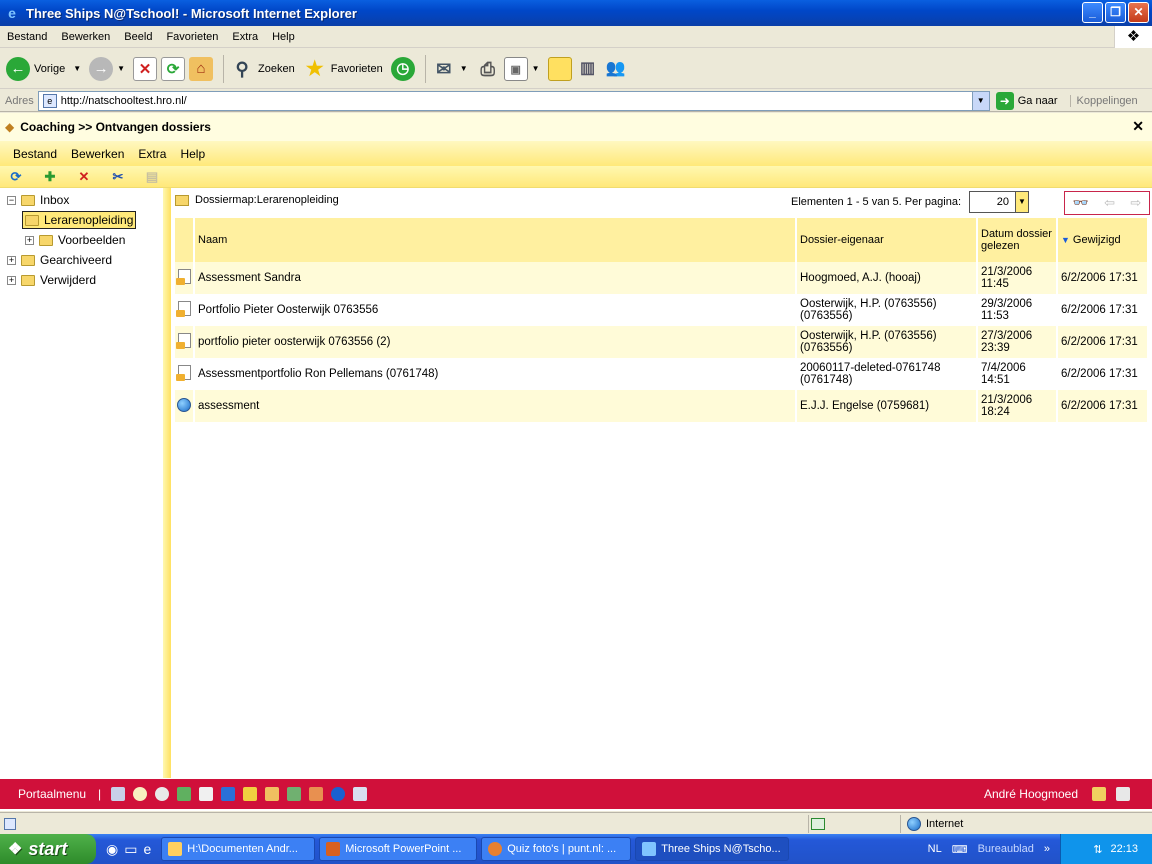  What do you see at coordinates (16, 177) in the screenshot?
I see `refresh-icon: ⟳` at bounding box center [16, 177].